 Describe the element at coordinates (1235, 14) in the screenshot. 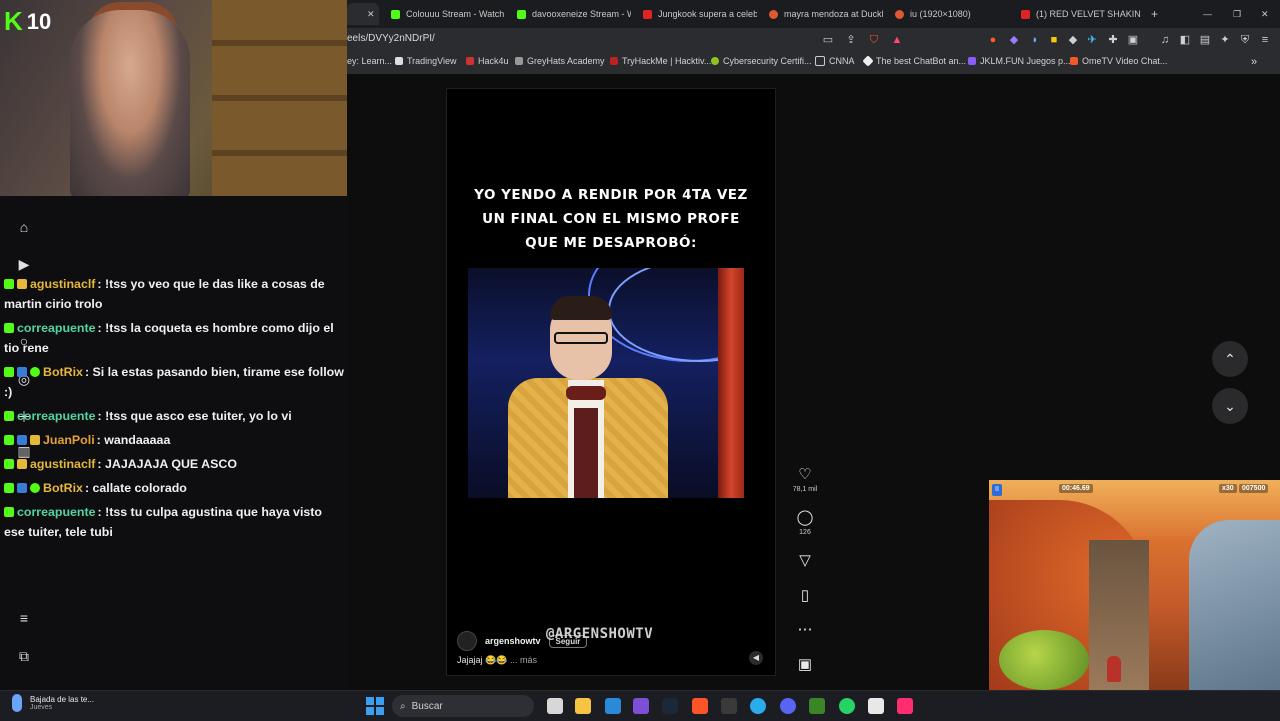

I see `maximize-button: ❐` at that location.